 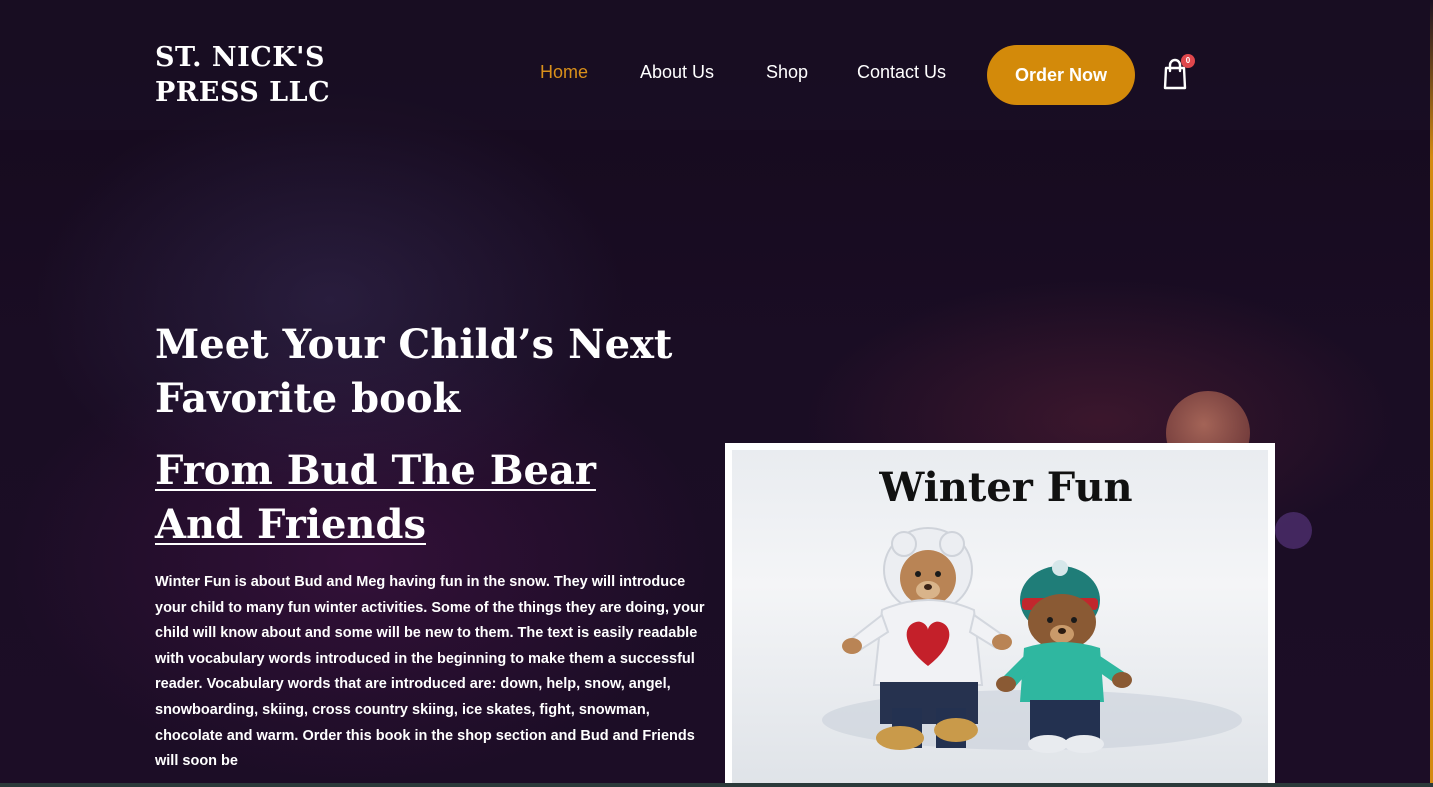 What do you see at coordinates (1188, 61) in the screenshot?
I see `cart-count-badge: 0` at bounding box center [1188, 61].